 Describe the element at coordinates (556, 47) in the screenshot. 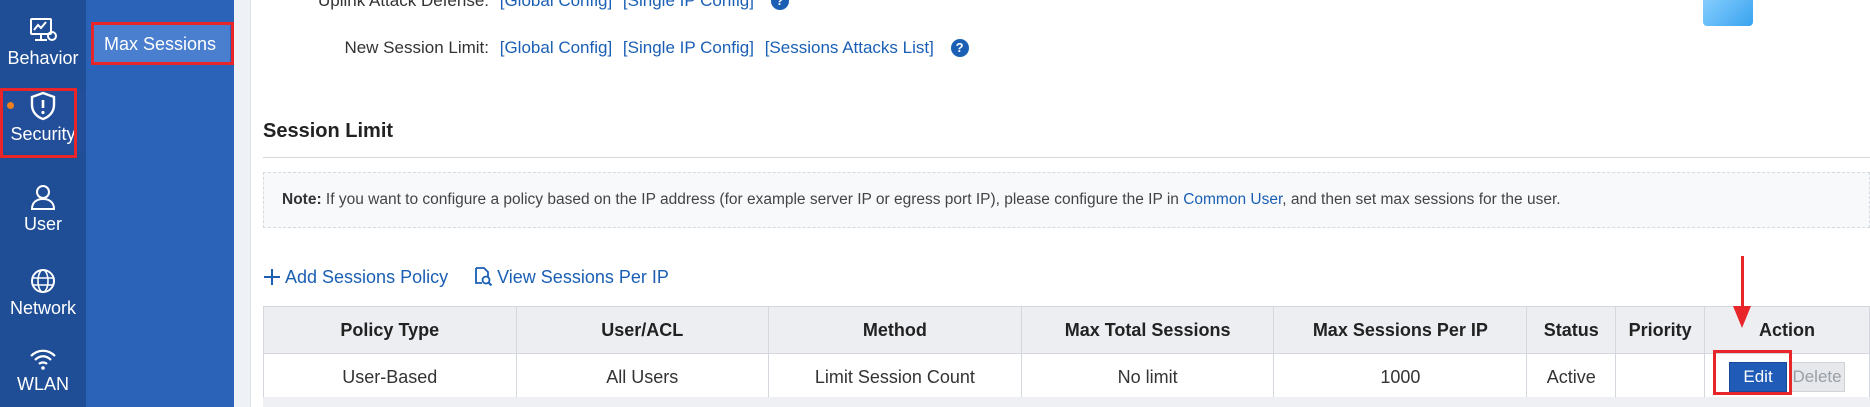

I see `session-global-config-link: [Global Config]` at that location.